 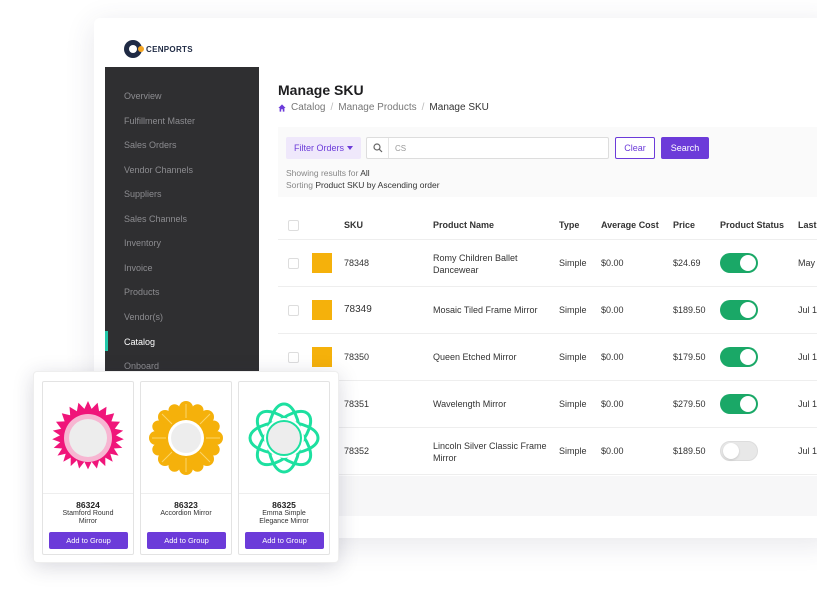 I want to click on column-header-last: Last, so click(x=807, y=225).